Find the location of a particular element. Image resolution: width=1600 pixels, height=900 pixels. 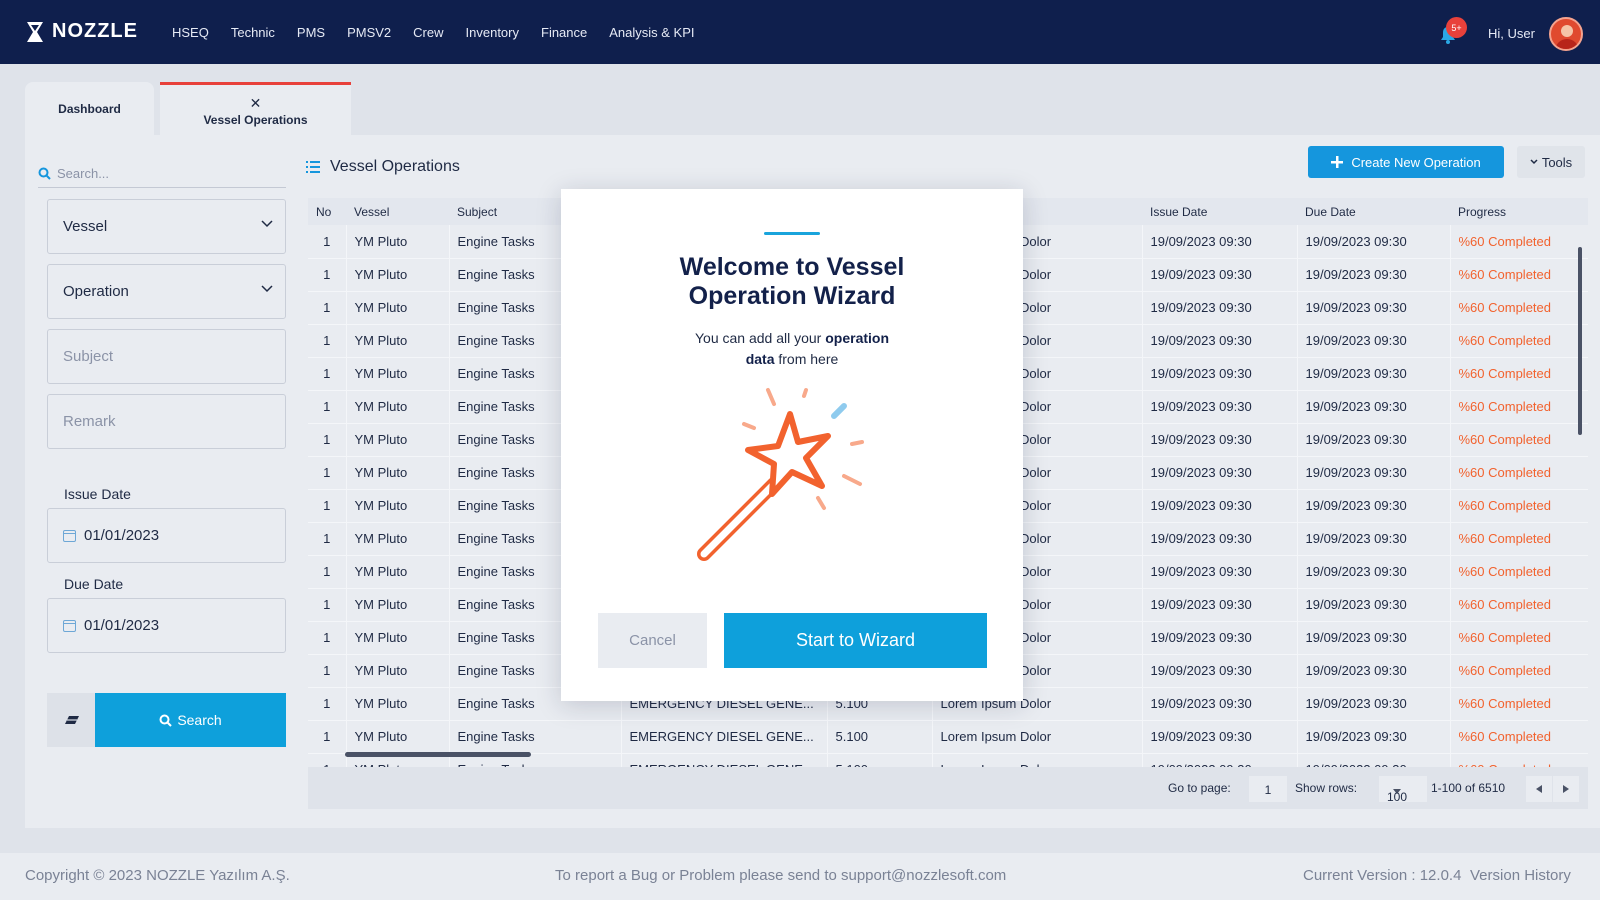

clear-filters-button is located at coordinates (71, 720).